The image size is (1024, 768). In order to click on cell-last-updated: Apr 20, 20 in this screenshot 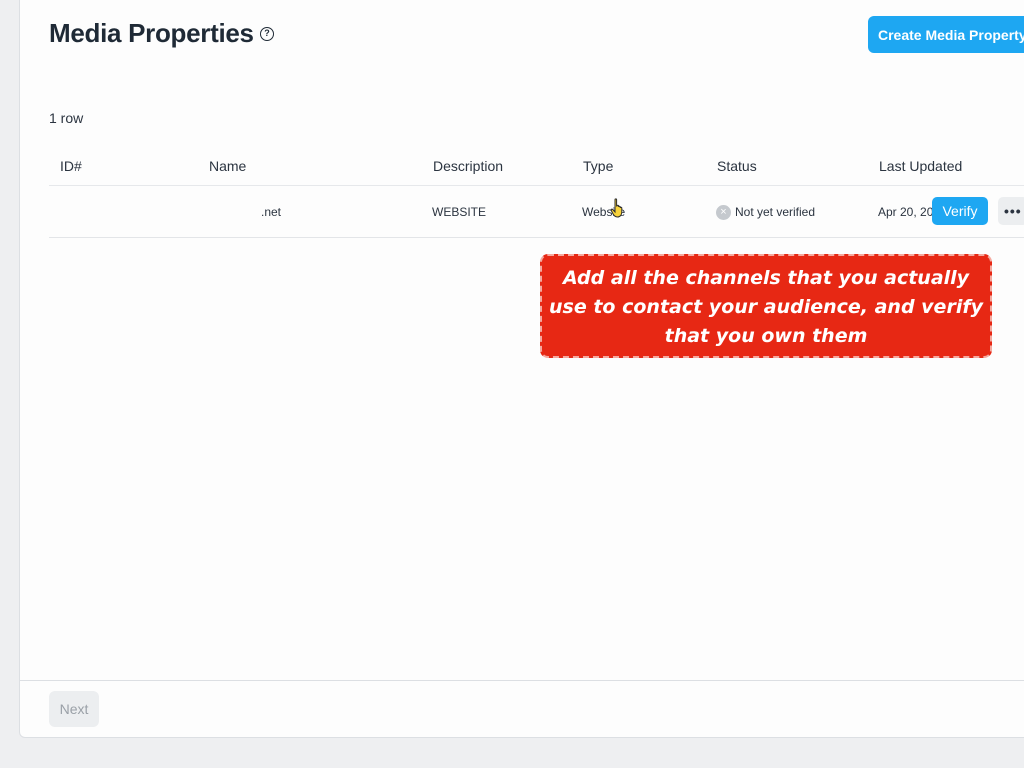, I will do `click(906, 212)`.